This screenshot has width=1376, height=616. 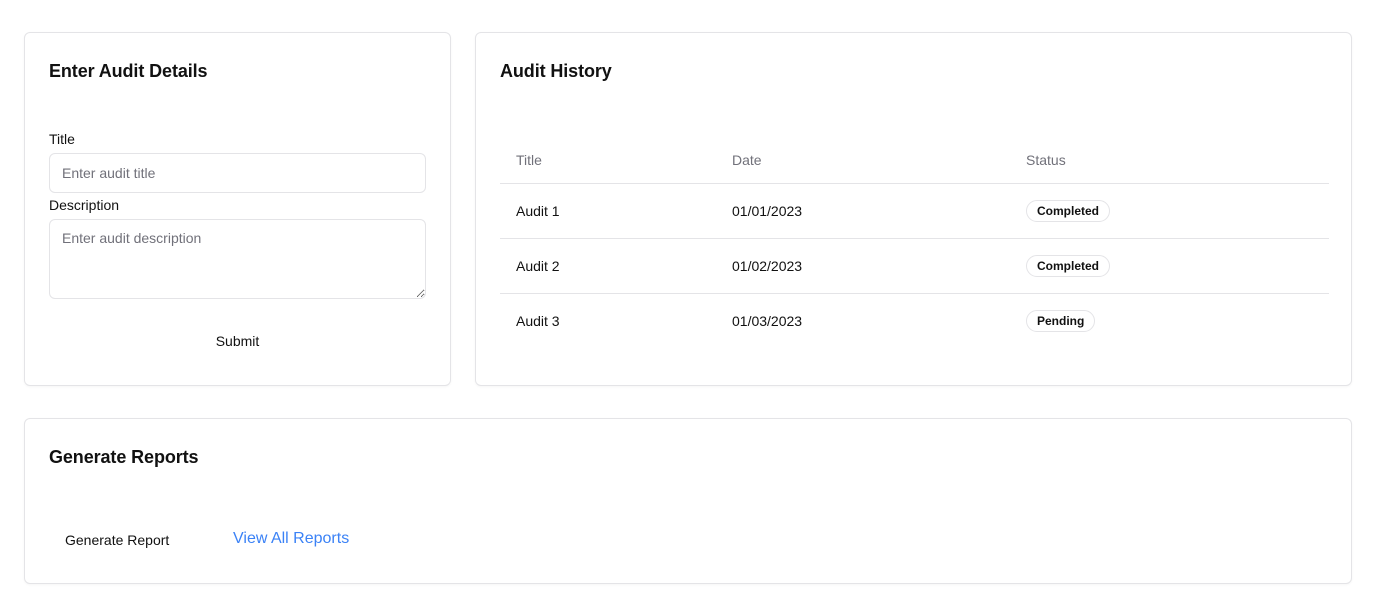 I want to click on row-date: 01/01/2023, so click(x=863, y=211).